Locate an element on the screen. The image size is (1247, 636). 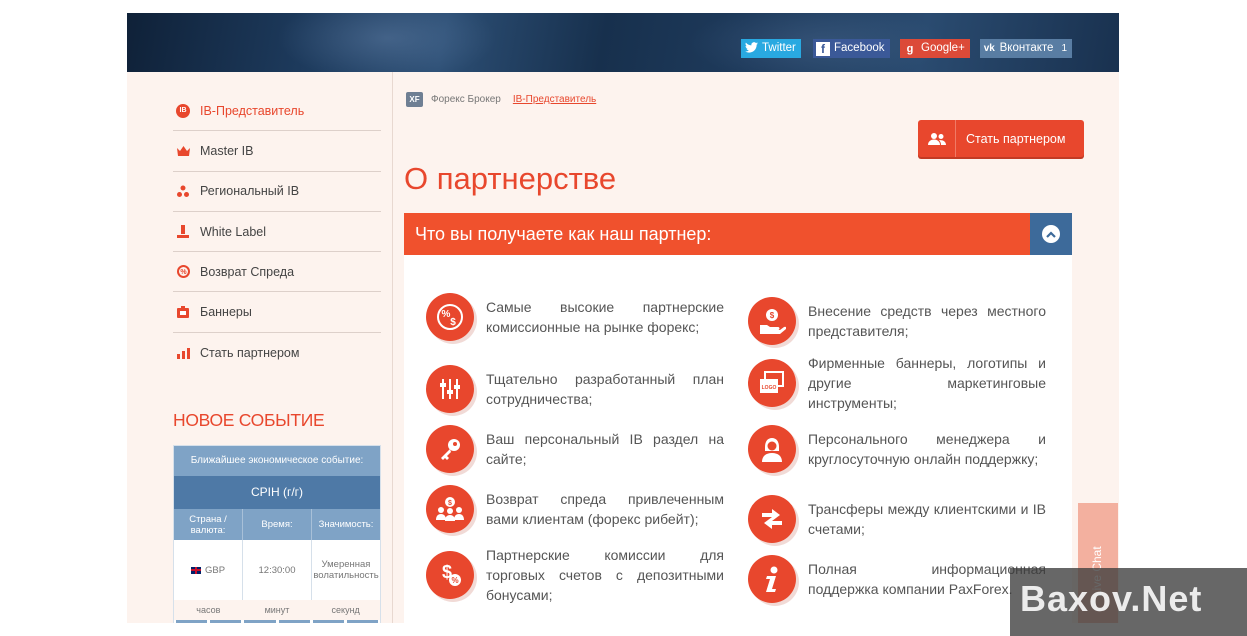
users-icon is located at coordinates (937, 138).